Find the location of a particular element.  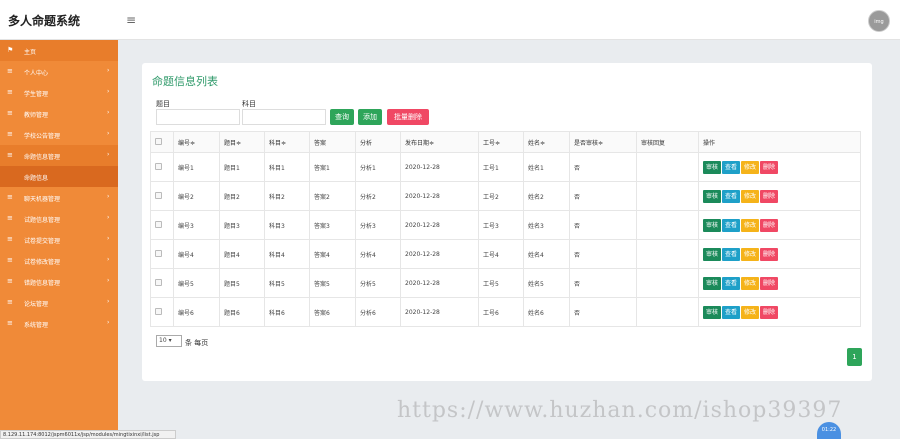

sidebar-item-announcements: ≡ 学校公告管理 › is located at coordinates (59, 134).